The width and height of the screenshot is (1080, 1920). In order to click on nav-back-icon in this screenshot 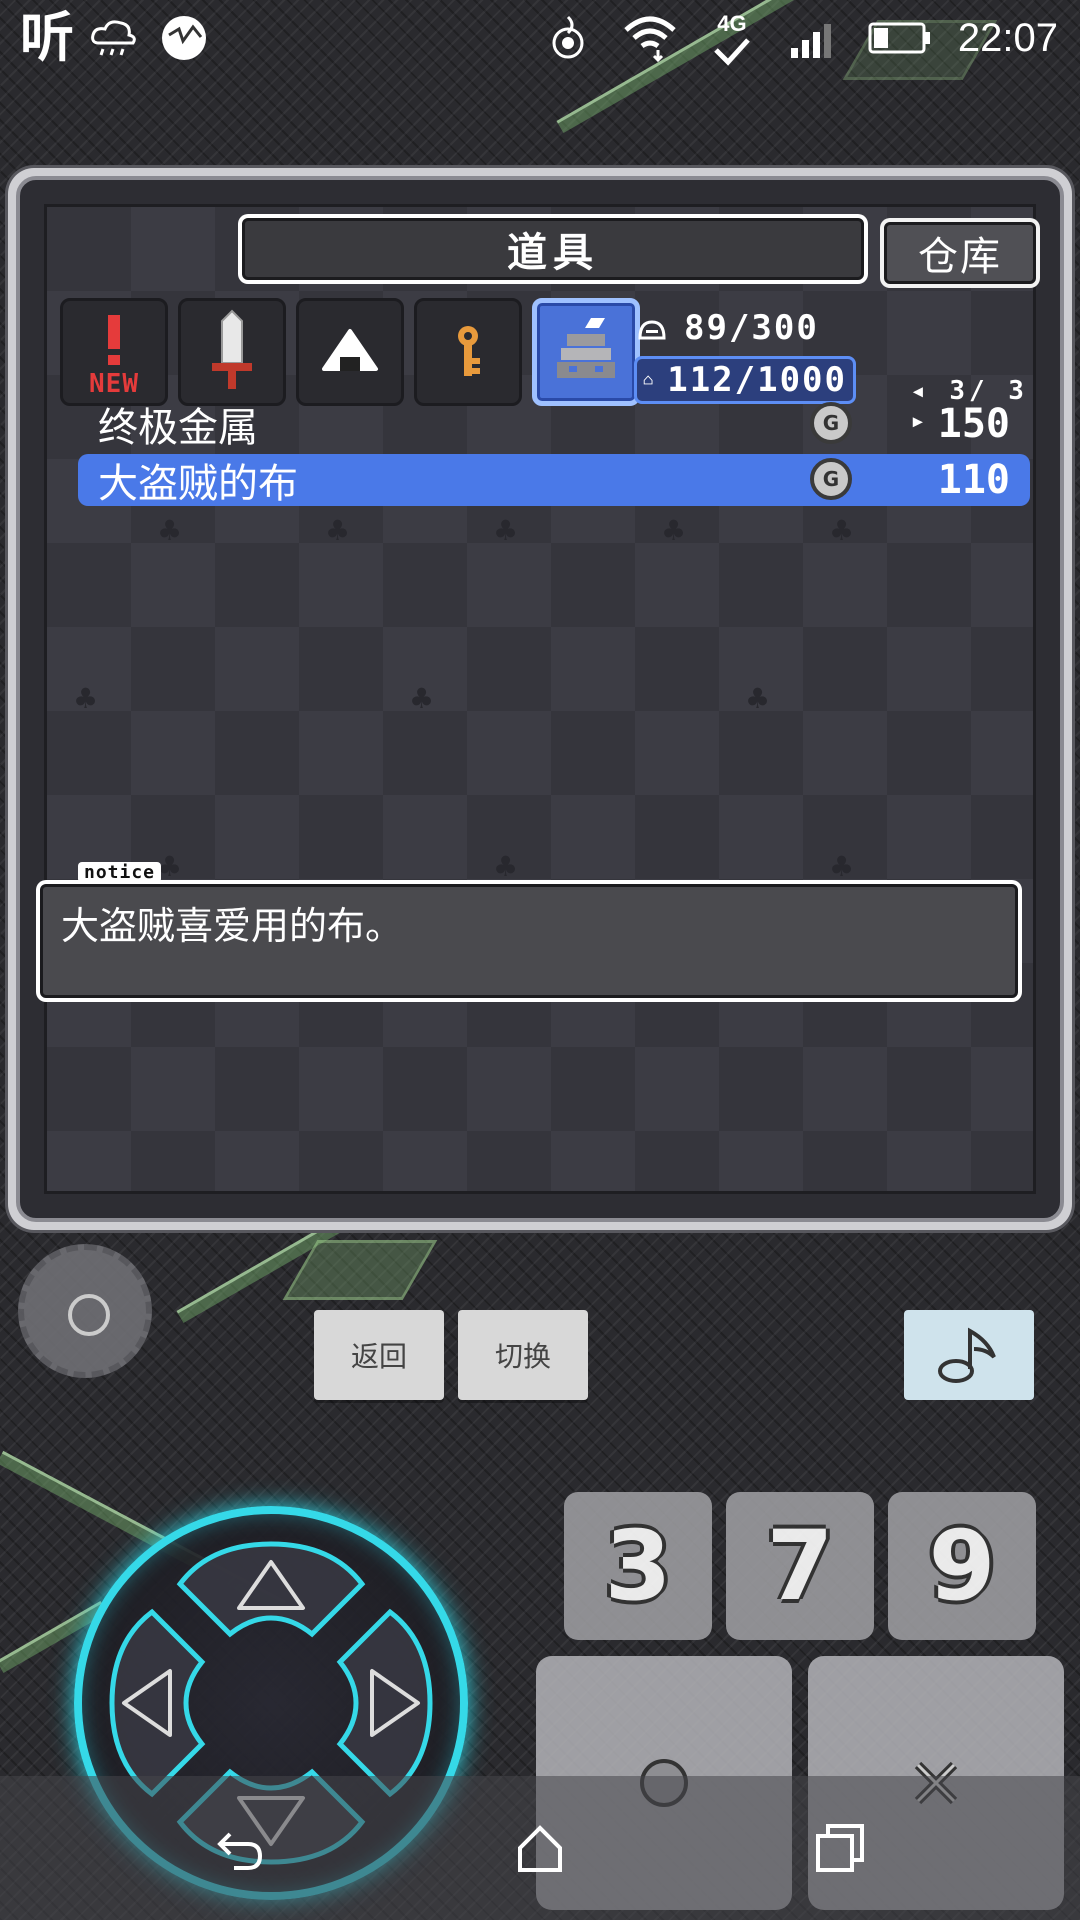, I will do `click(240, 1848)`.